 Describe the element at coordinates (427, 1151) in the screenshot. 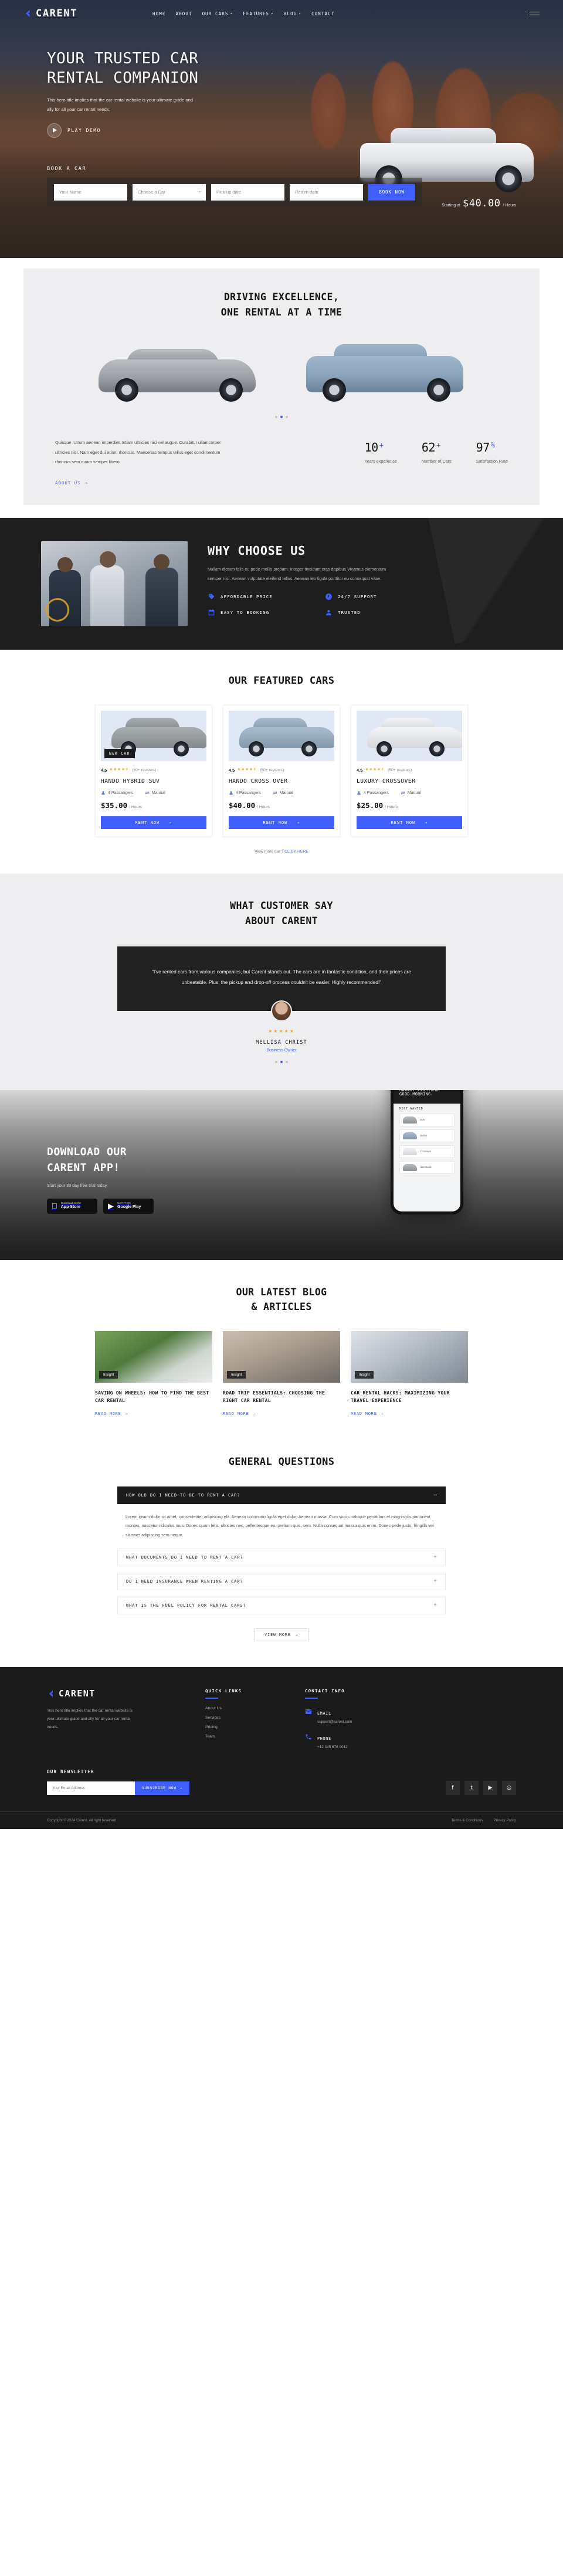

I see `phone-list-item: Crossover` at that location.